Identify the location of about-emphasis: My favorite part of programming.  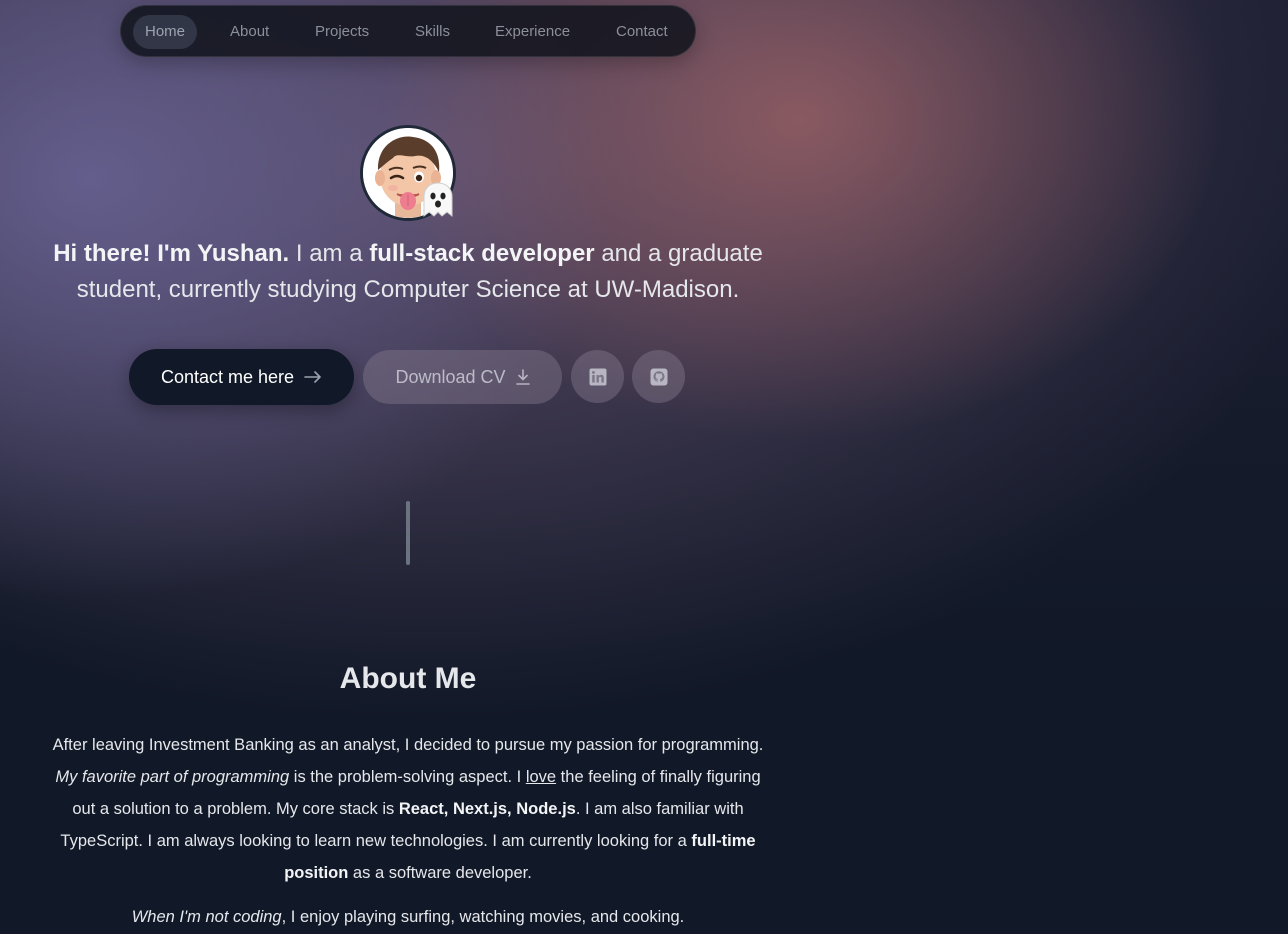
(172, 777).